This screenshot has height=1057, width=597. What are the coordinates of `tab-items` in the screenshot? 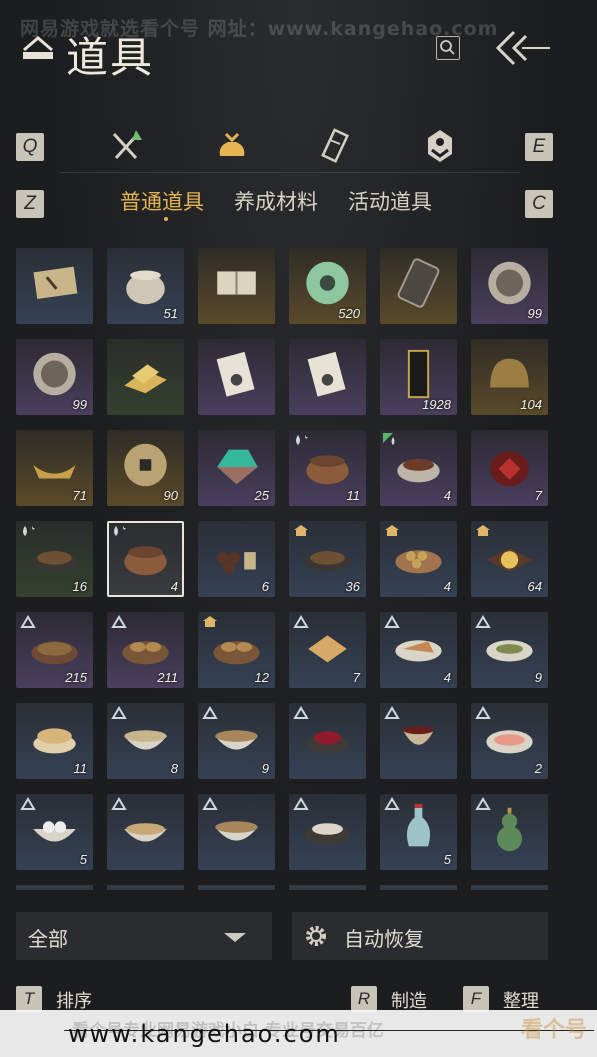 It's located at (232, 146).